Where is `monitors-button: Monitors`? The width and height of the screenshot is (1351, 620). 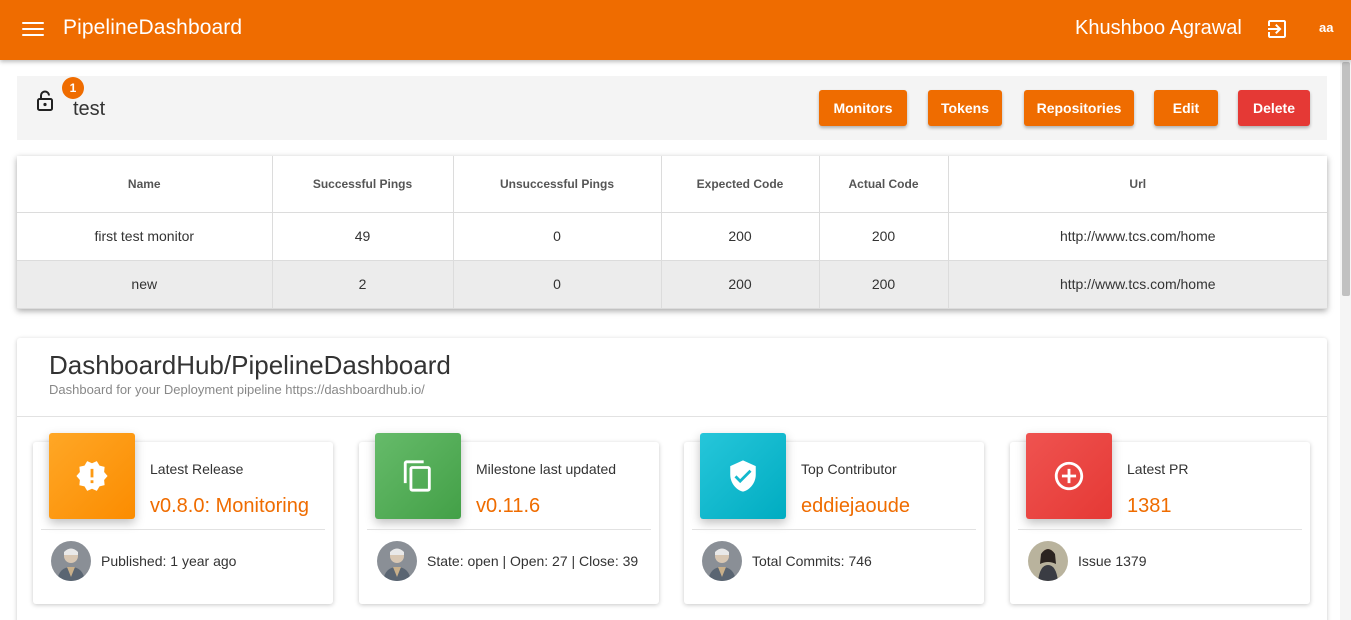
monitors-button: Monitors is located at coordinates (863, 108).